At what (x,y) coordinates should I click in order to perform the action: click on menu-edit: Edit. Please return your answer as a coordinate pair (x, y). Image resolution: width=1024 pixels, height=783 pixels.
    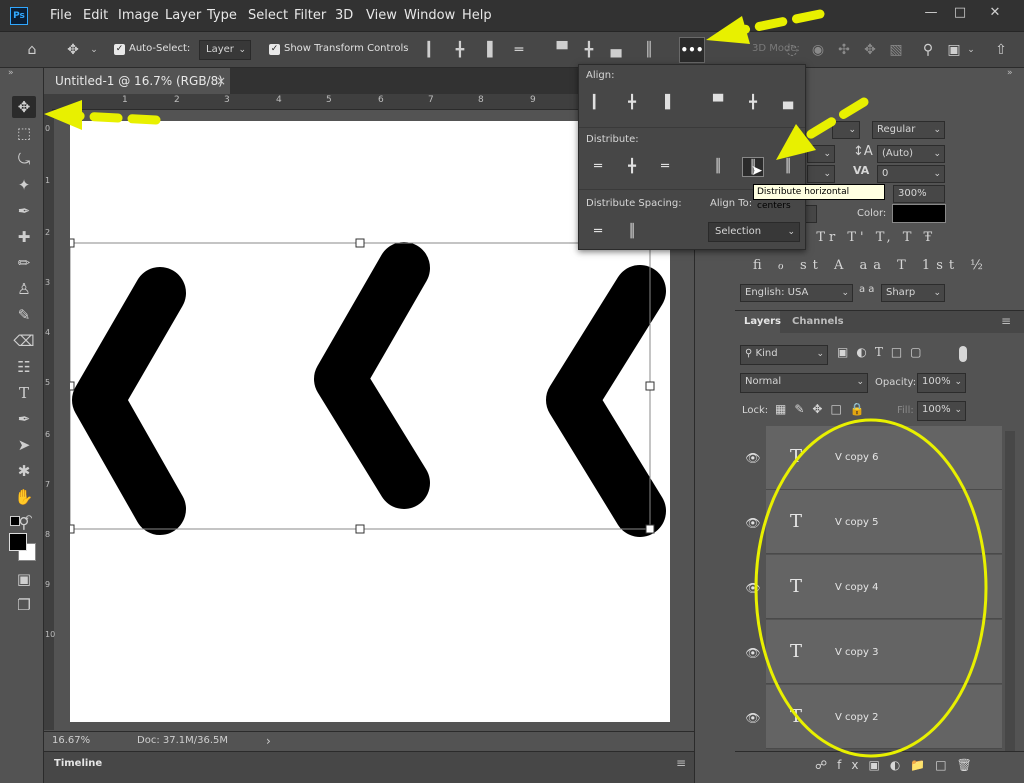
    Looking at the image, I should click on (95, 15).